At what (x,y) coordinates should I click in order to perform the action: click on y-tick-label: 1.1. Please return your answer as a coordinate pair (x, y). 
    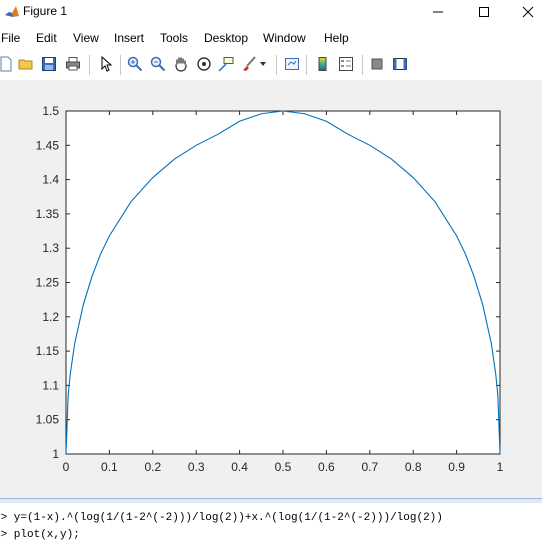
    Looking at the image, I should click on (50, 385).